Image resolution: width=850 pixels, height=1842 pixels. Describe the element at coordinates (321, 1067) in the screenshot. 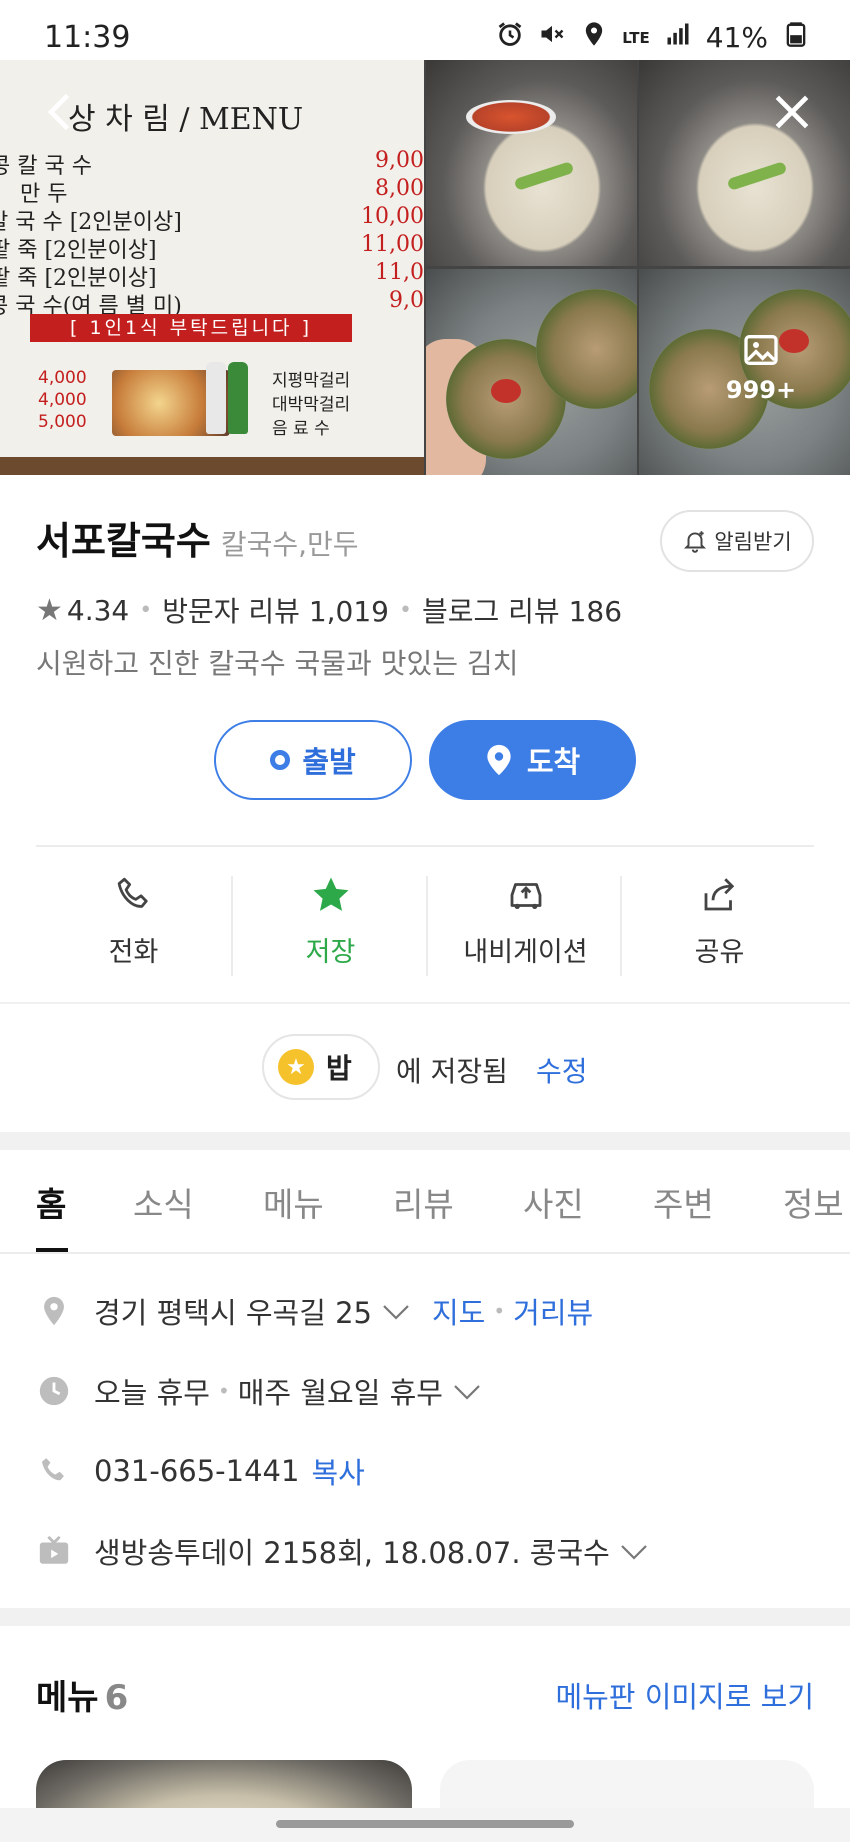

I see `saved-folder-chip: ★ 밥` at that location.